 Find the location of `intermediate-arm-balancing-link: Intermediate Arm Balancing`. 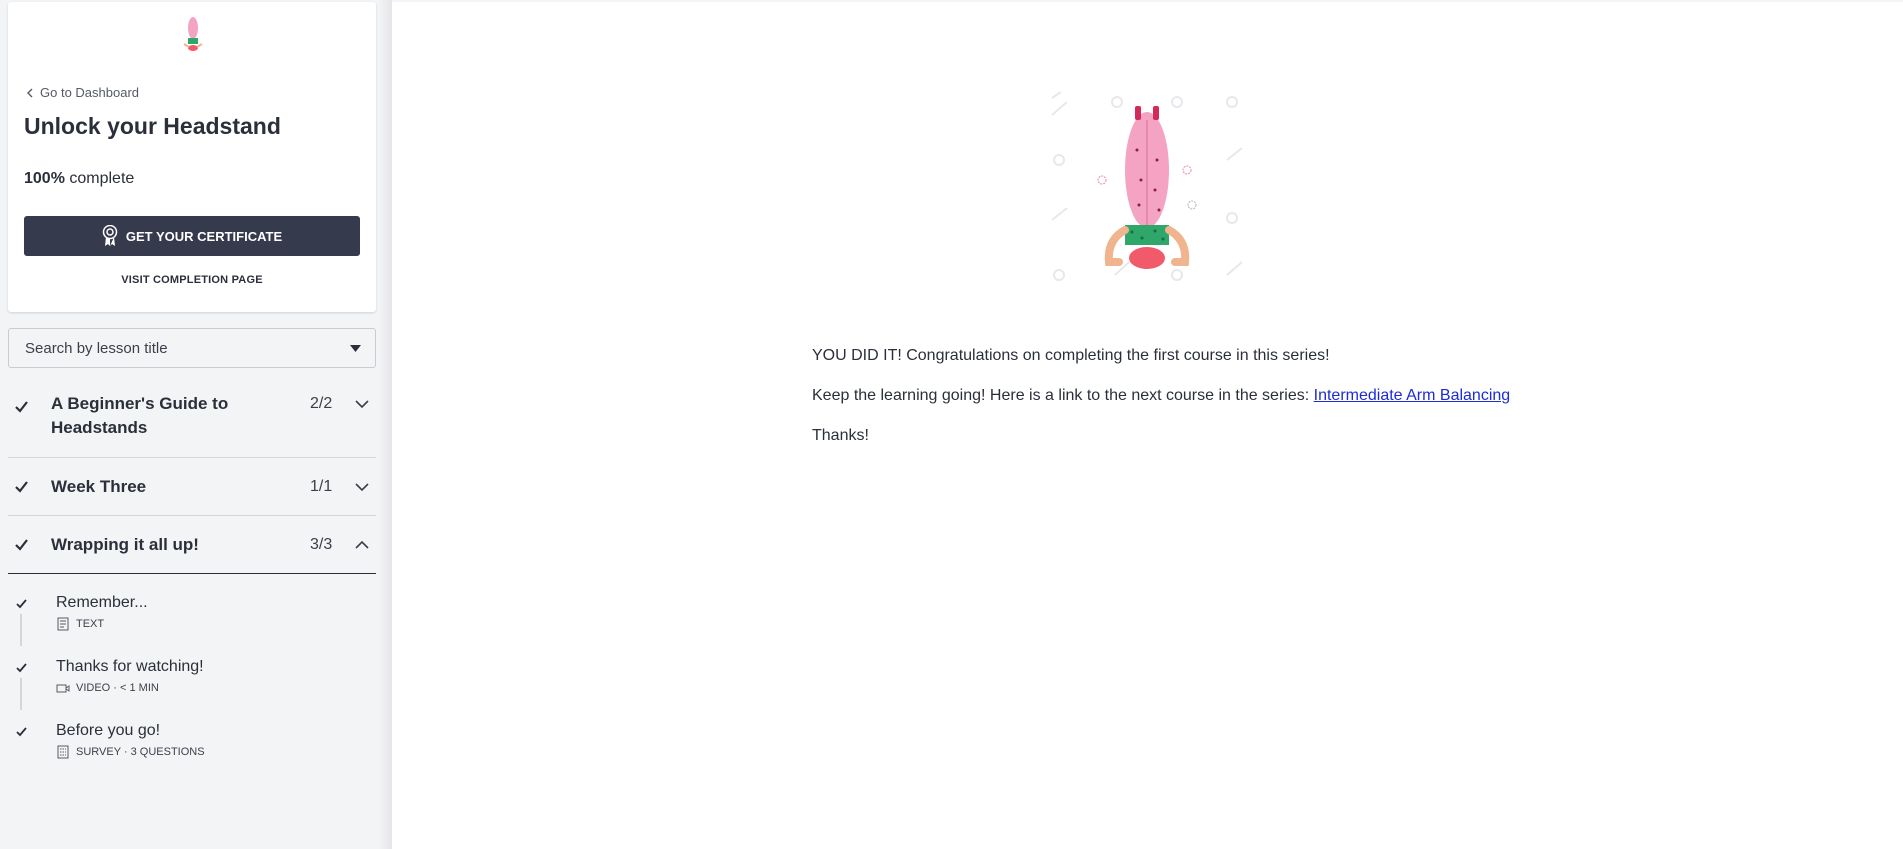

intermediate-arm-balancing-link: Intermediate Arm Balancing is located at coordinates (1412, 395).